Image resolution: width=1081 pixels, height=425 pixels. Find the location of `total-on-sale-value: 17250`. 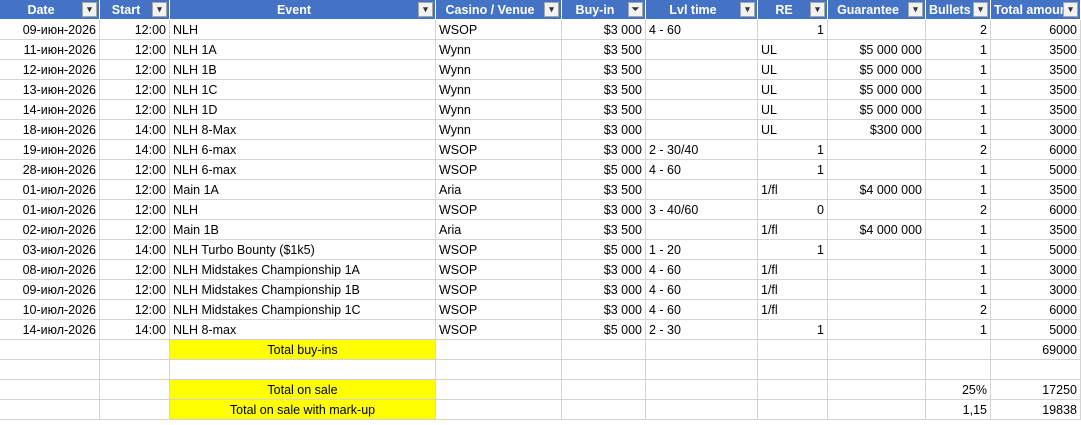

total-on-sale-value: 17250 is located at coordinates (1036, 390).